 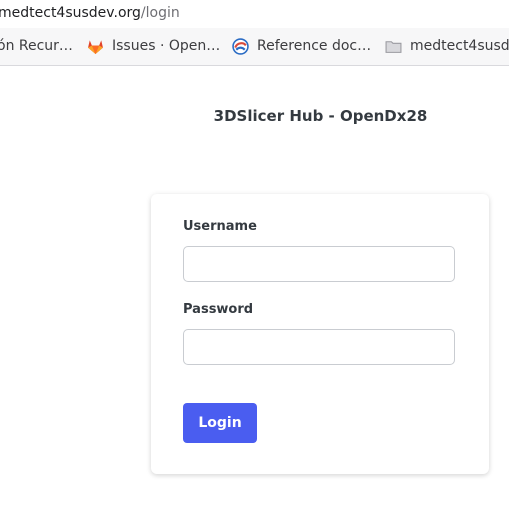 What do you see at coordinates (319, 264) in the screenshot?
I see `username-input` at bounding box center [319, 264].